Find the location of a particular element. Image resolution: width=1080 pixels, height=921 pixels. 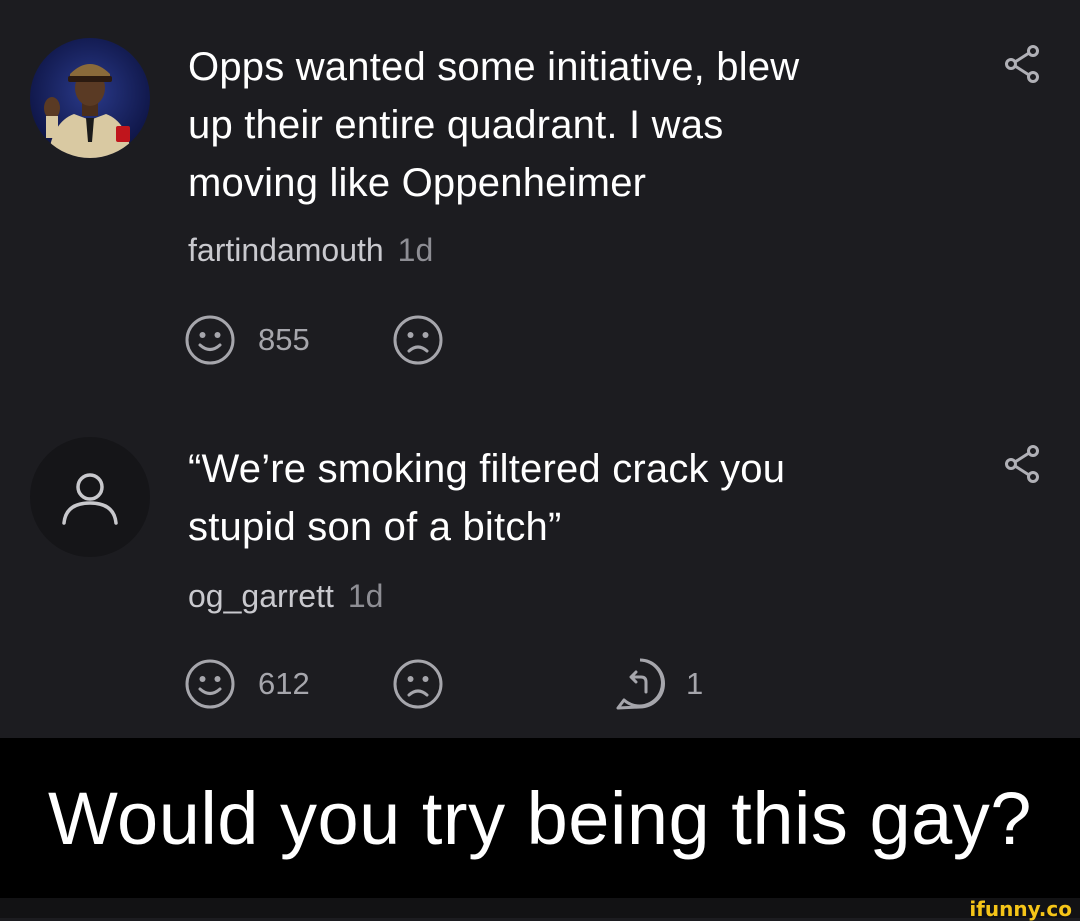

smile-button: 612 is located at coordinates (247, 684).